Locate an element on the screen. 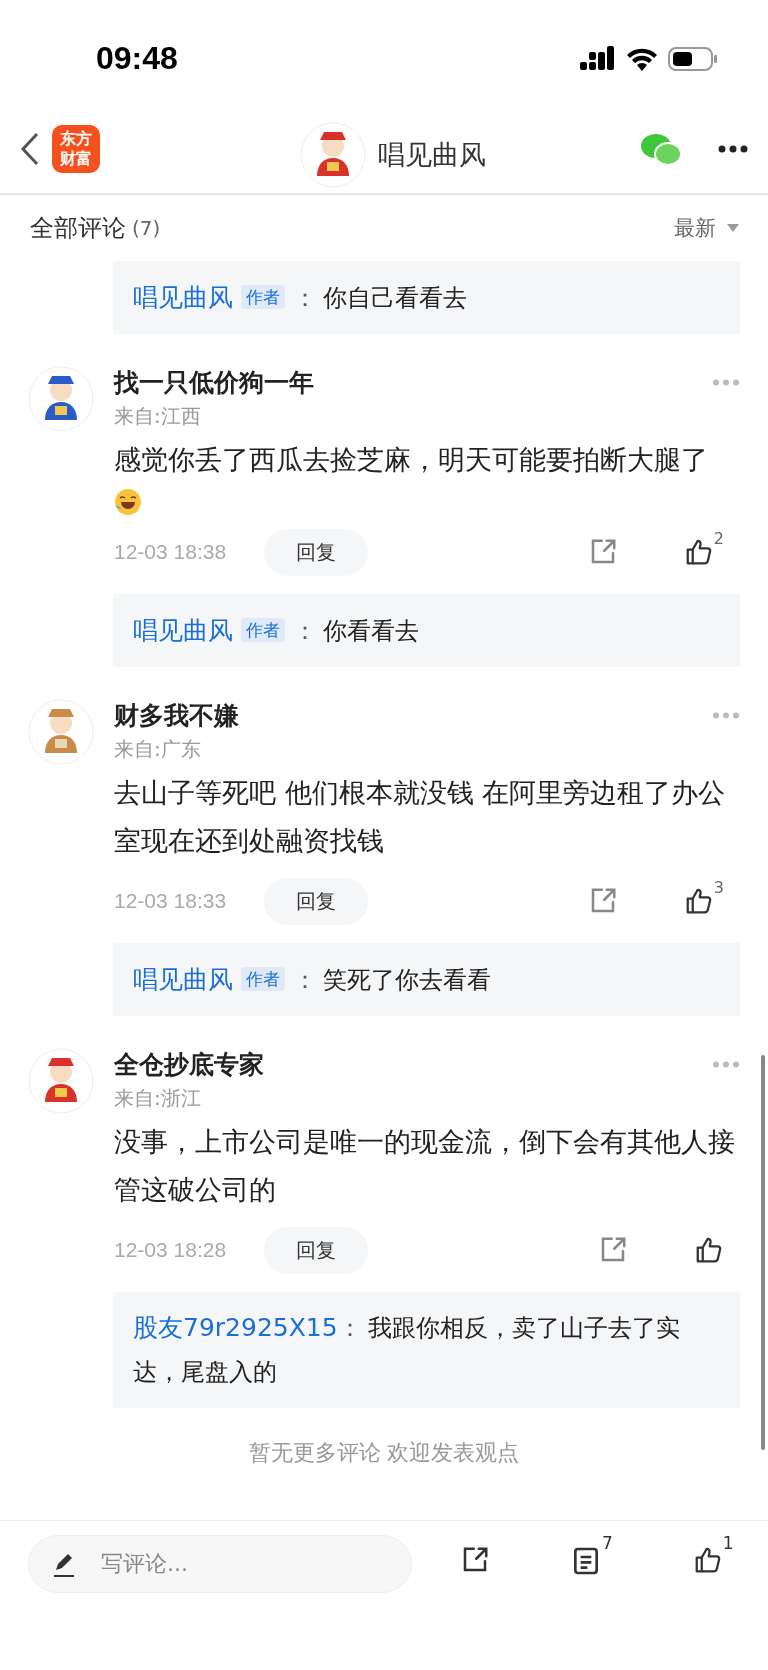  reply-text: 唱见曲风 $^{作者}$ ： 你自己看看去 is located at coordinates (300, 298).